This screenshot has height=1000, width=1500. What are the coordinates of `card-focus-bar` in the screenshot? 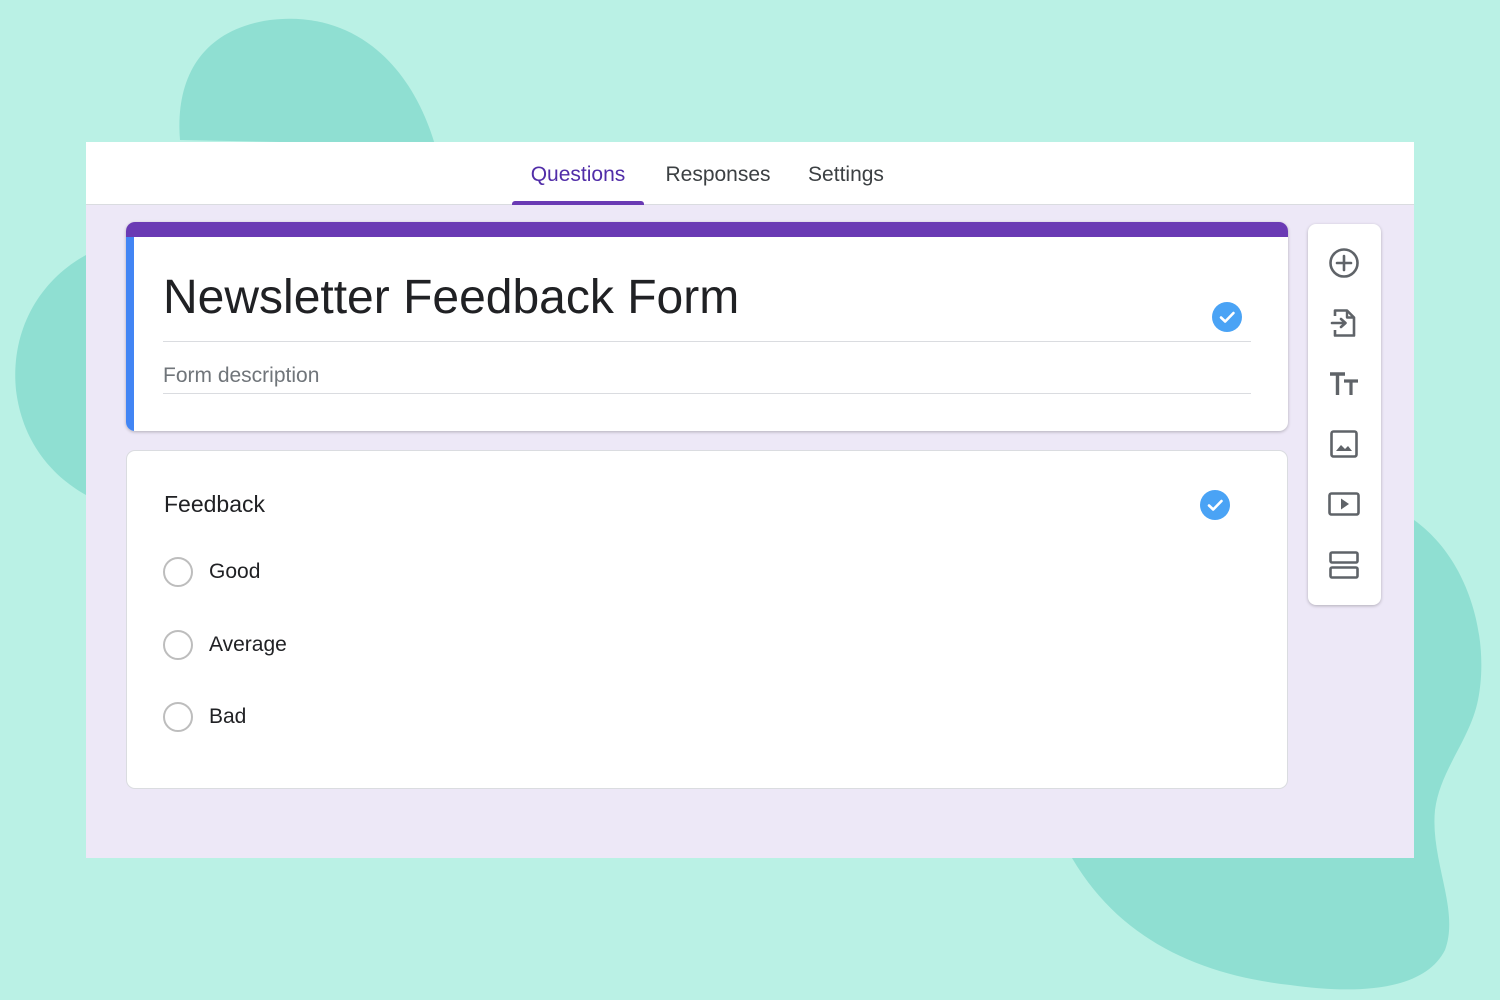 It's located at (130, 334).